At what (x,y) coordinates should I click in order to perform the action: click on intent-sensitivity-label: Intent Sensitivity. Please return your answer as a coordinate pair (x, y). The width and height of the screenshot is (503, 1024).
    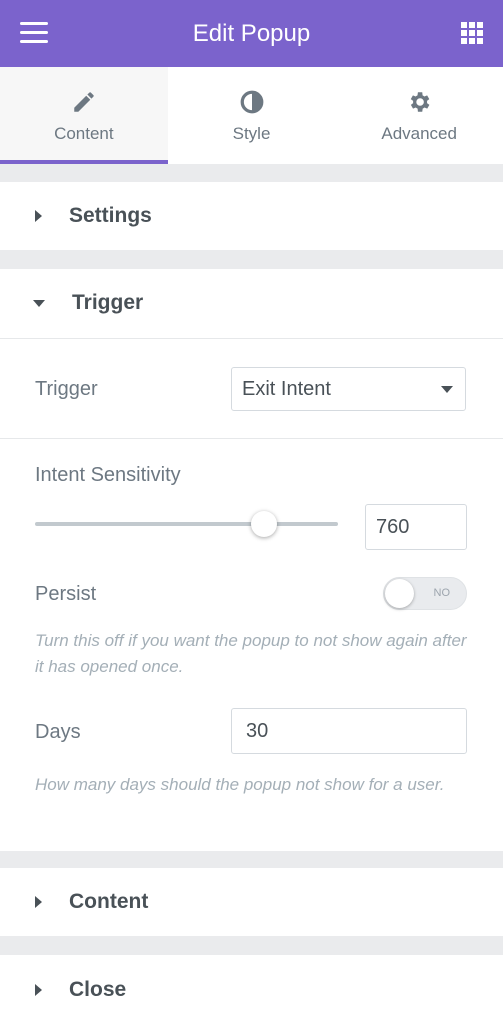
    Looking at the image, I should click on (108, 475).